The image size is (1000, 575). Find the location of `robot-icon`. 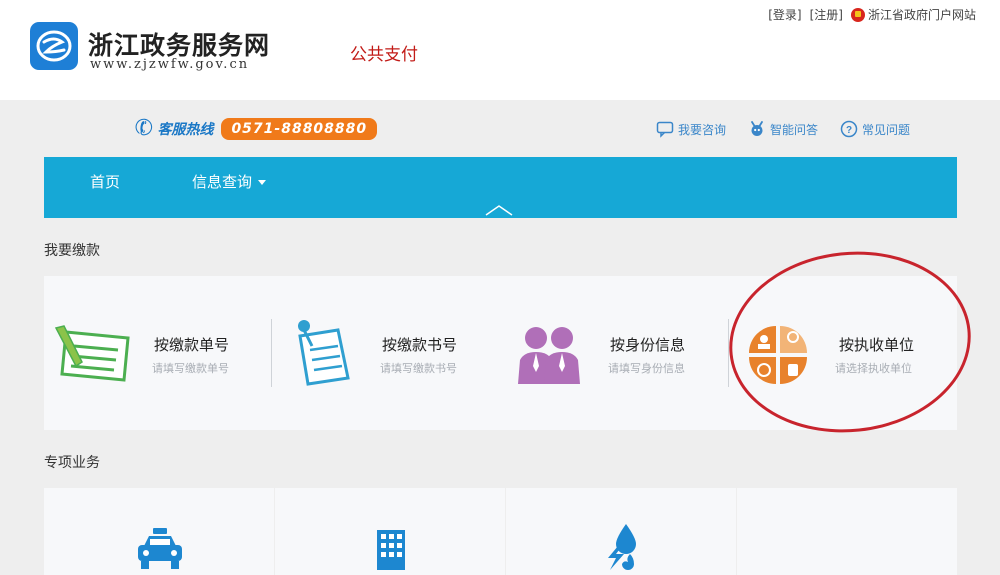

robot-icon is located at coordinates (757, 128).